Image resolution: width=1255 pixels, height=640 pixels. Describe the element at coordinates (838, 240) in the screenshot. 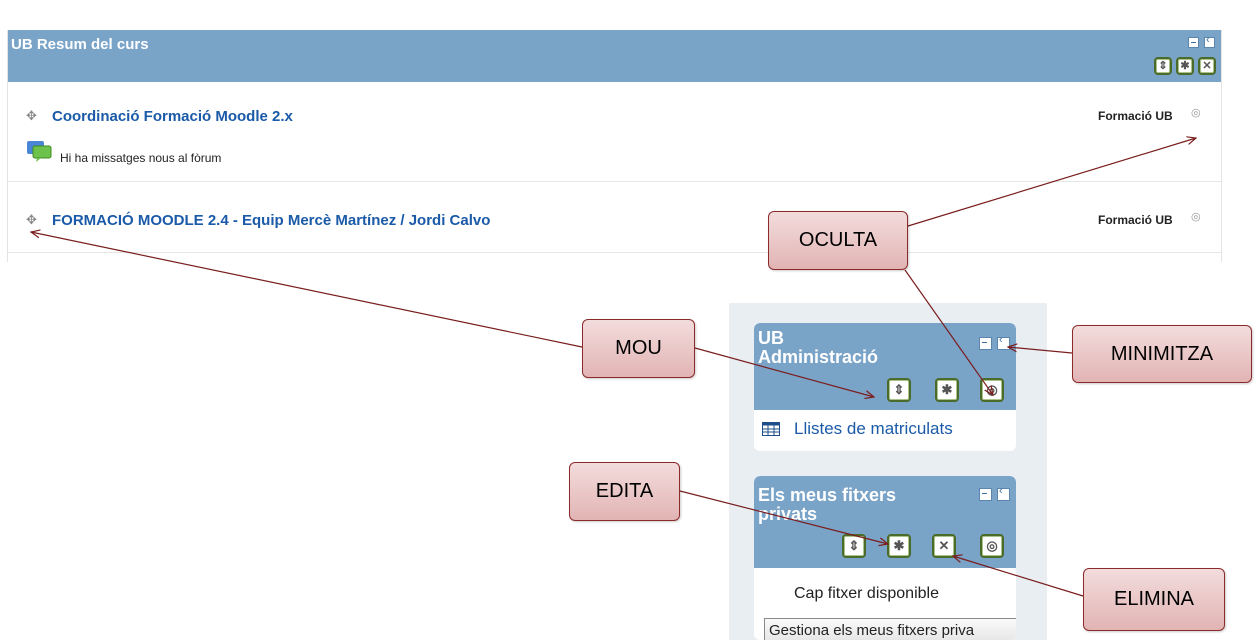

I see `callout-oculta: OCULTA` at that location.